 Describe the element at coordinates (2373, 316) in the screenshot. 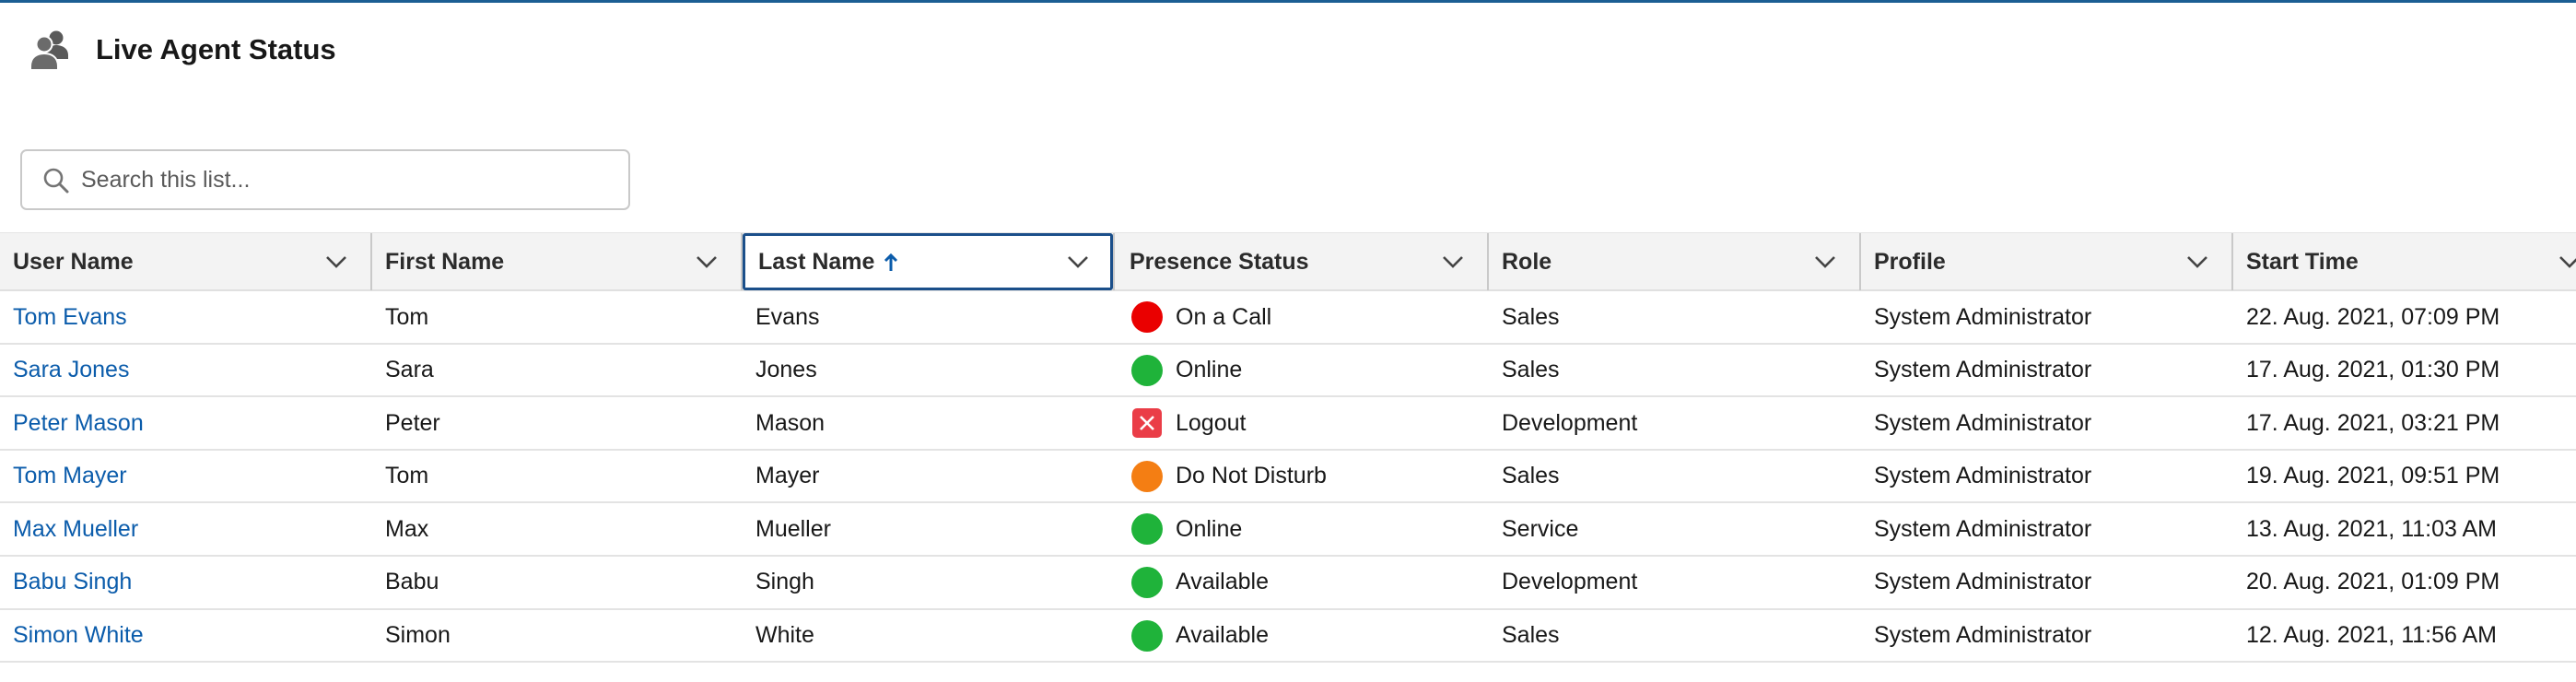

I see `start-time-text: 22. Aug. 2021, 07:09 PM` at that location.